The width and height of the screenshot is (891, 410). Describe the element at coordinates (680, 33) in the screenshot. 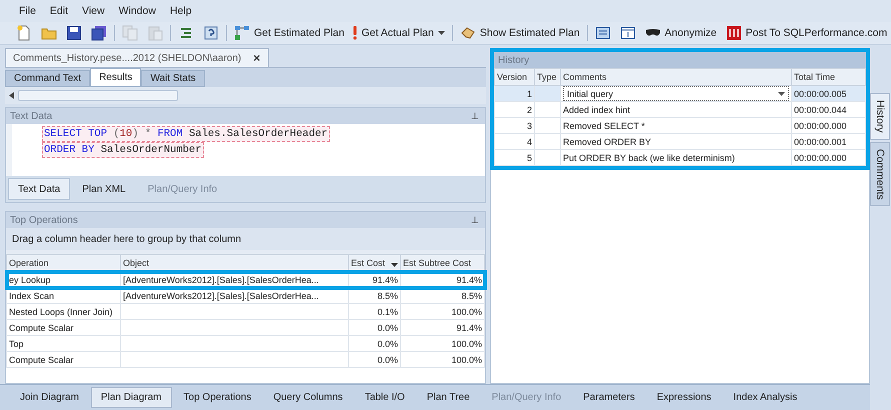

I see `toolbar-button: Anonymize` at that location.